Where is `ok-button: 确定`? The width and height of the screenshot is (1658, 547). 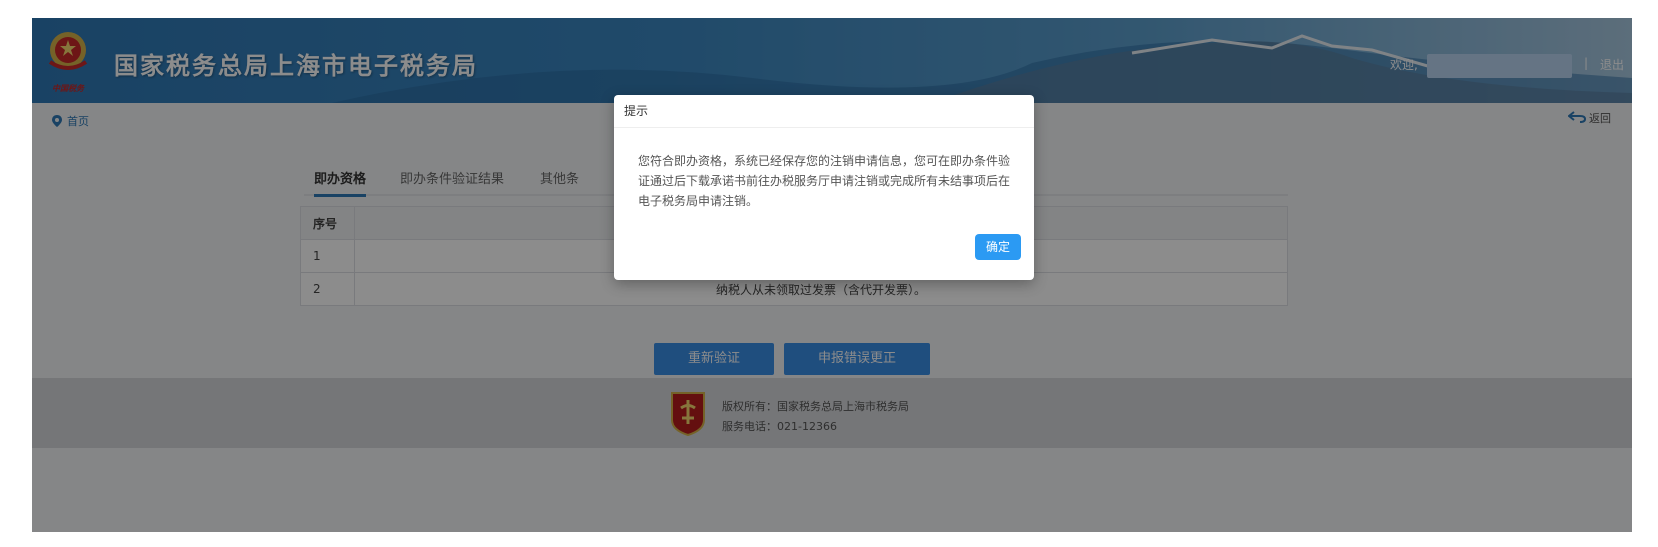
ok-button: 确定 is located at coordinates (998, 247).